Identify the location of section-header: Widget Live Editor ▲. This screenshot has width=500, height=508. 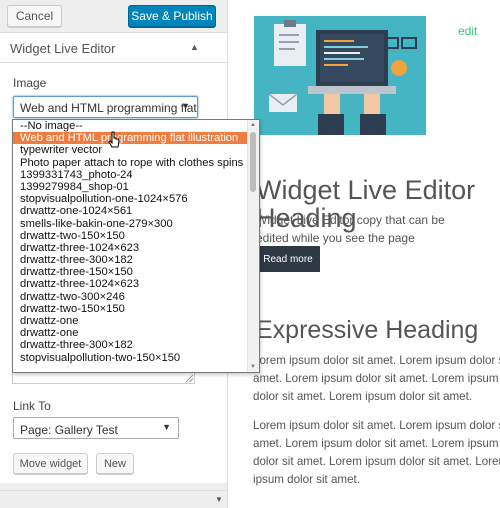
(113, 48).